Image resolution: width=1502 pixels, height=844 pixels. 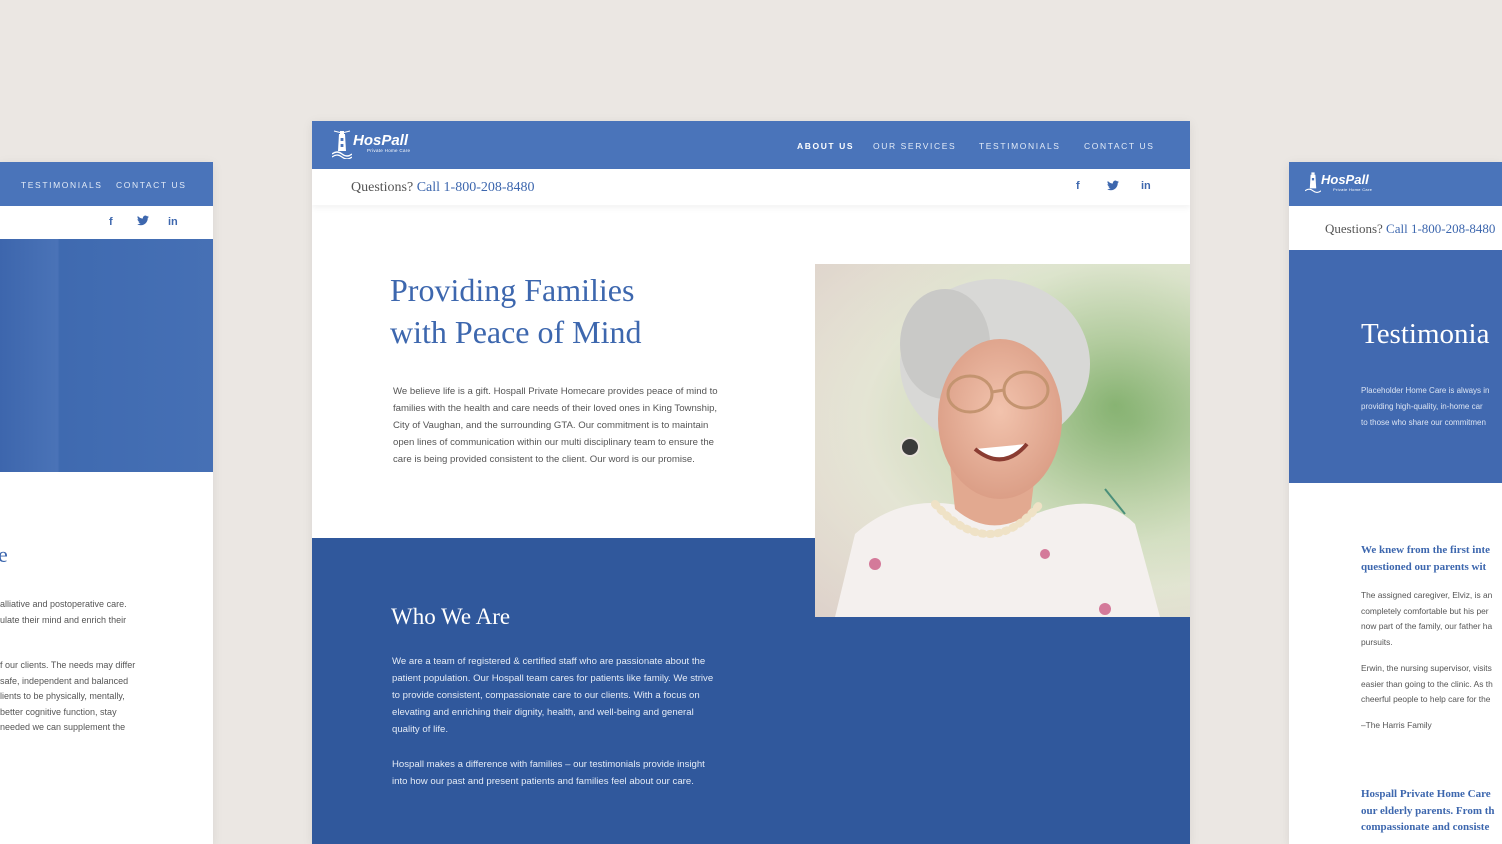 I want to click on text-line: needed we can supplement the, so click(x=63, y=727).